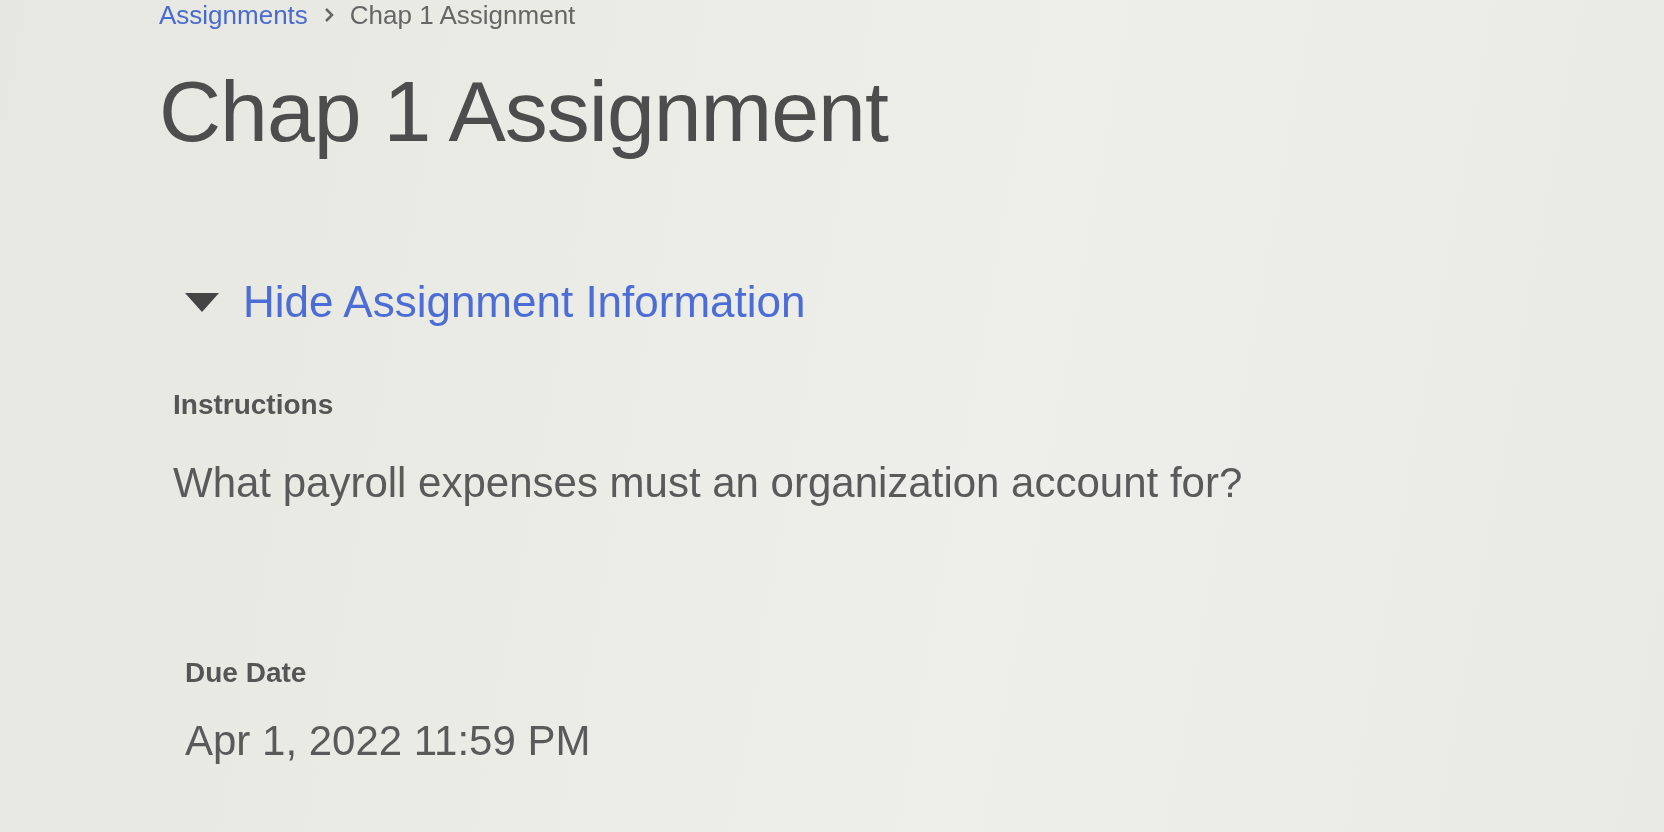 The image size is (1664, 832). Describe the element at coordinates (233, 15) in the screenshot. I see `breadcrumb-link: Assignments` at that location.